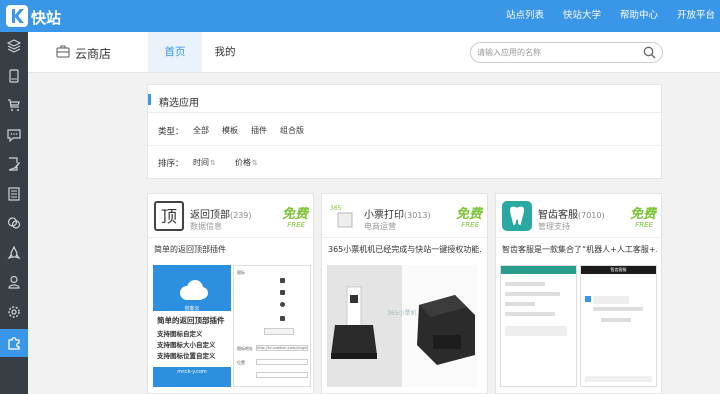 Image resolution: width=720 pixels, height=394 pixels. Describe the element at coordinates (554, 226) in the screenshot. I see `card-category: 管理支持` at that location.